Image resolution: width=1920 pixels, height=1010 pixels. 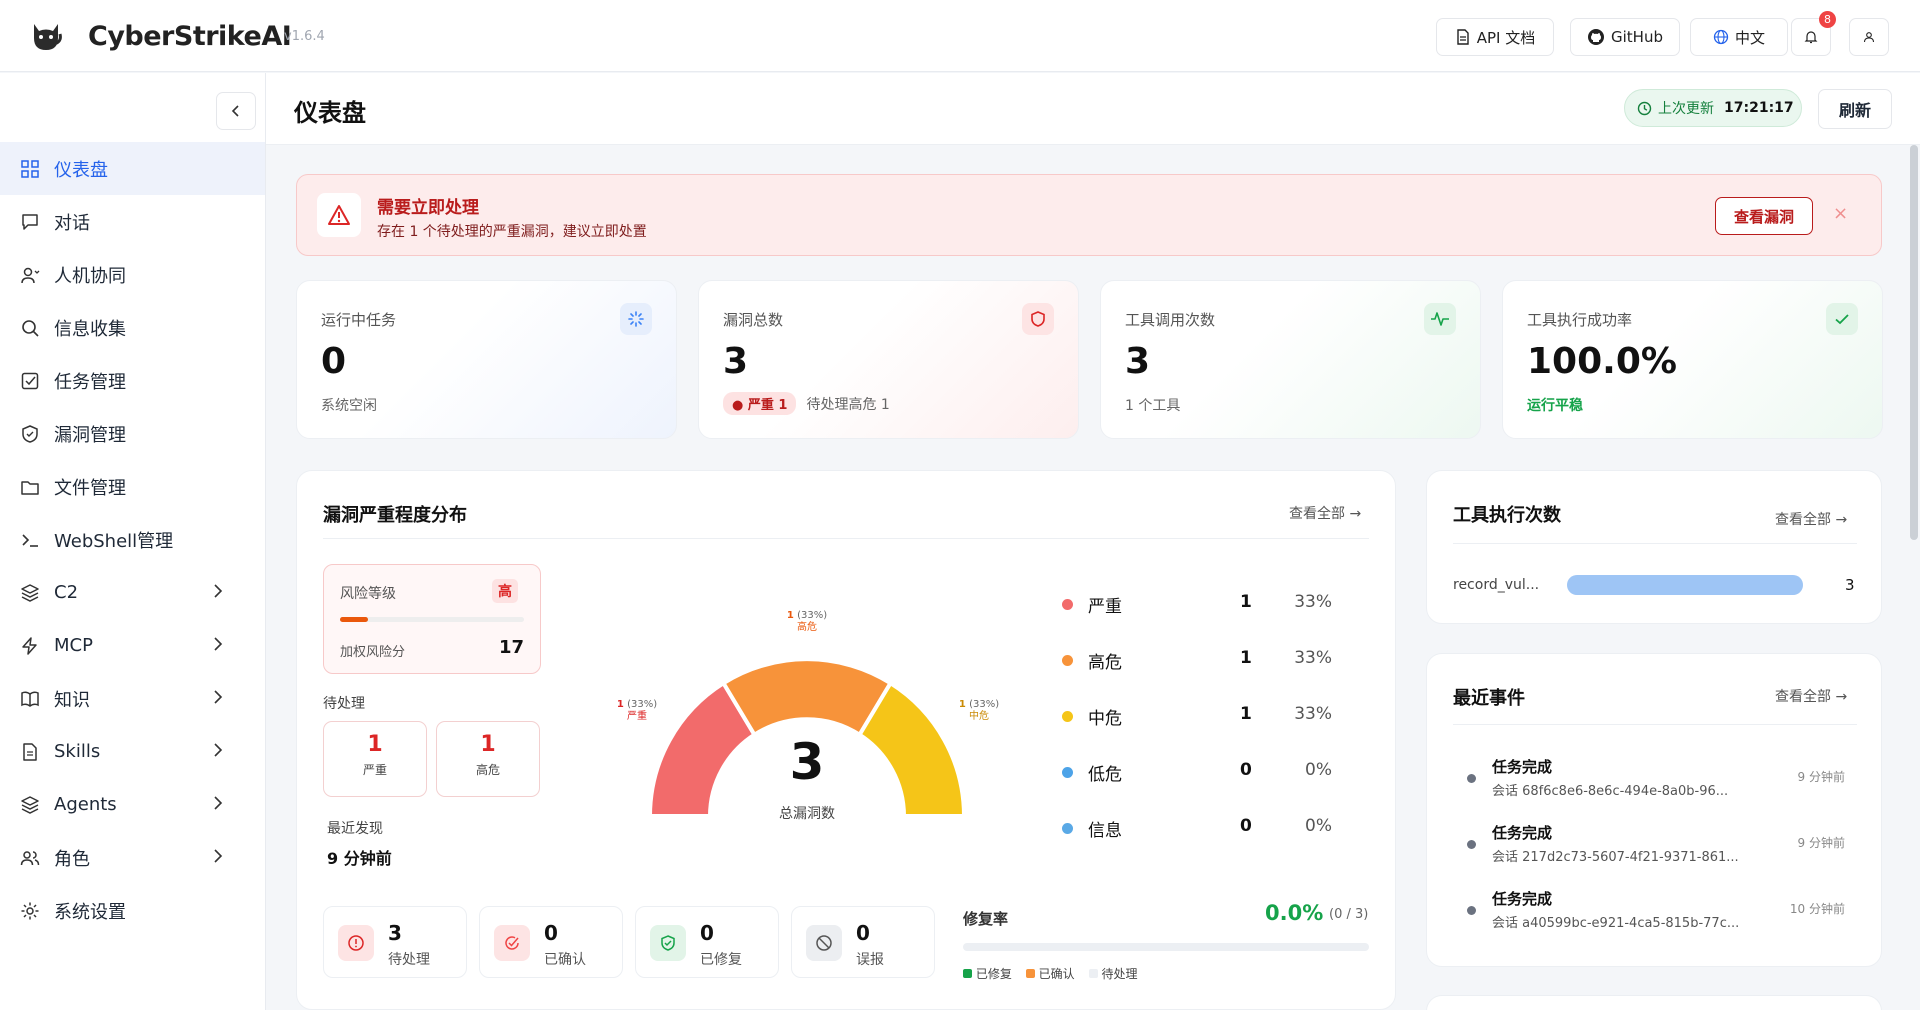 What do you see at coordinates (375, 759) in the screenshot?
I see `pending-critical-box: 1 严重` at bounding box center [375, 759].